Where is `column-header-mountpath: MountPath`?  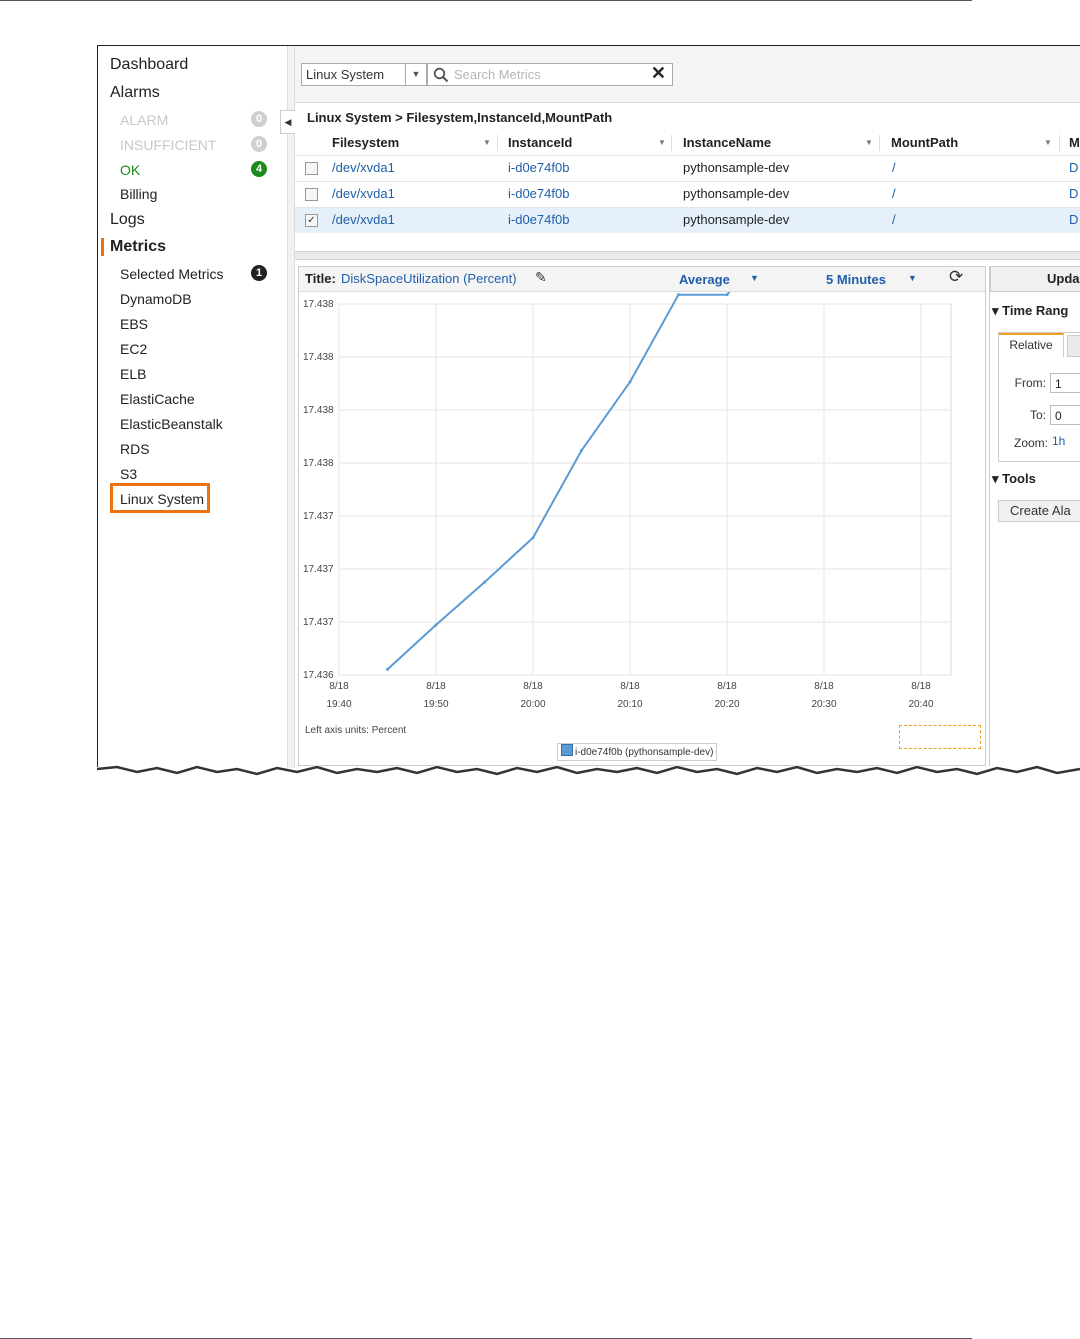
column-header-mountpath: MountPath is located at coordinates (924, 143).